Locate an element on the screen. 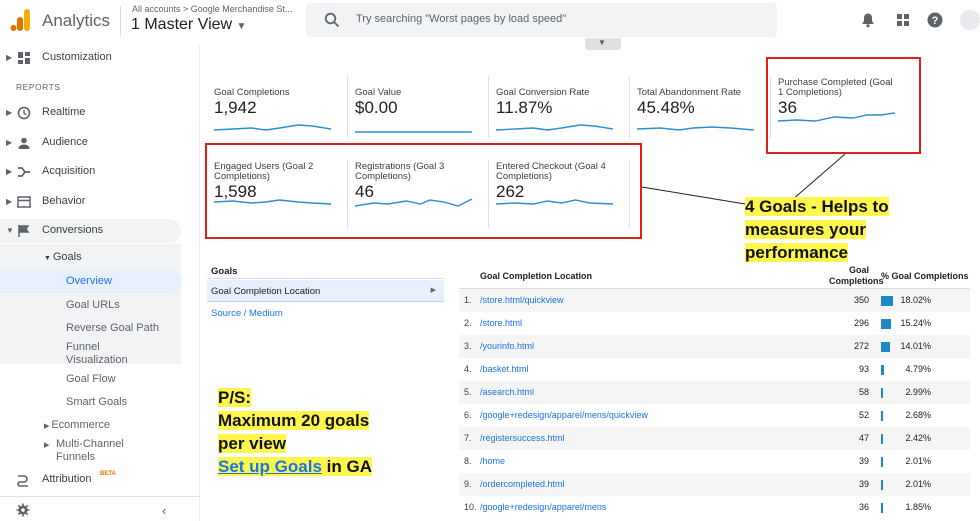 The height and width of the screenshot is (521, 980). beta-badge: BETA is located at coordinates (108, 474).